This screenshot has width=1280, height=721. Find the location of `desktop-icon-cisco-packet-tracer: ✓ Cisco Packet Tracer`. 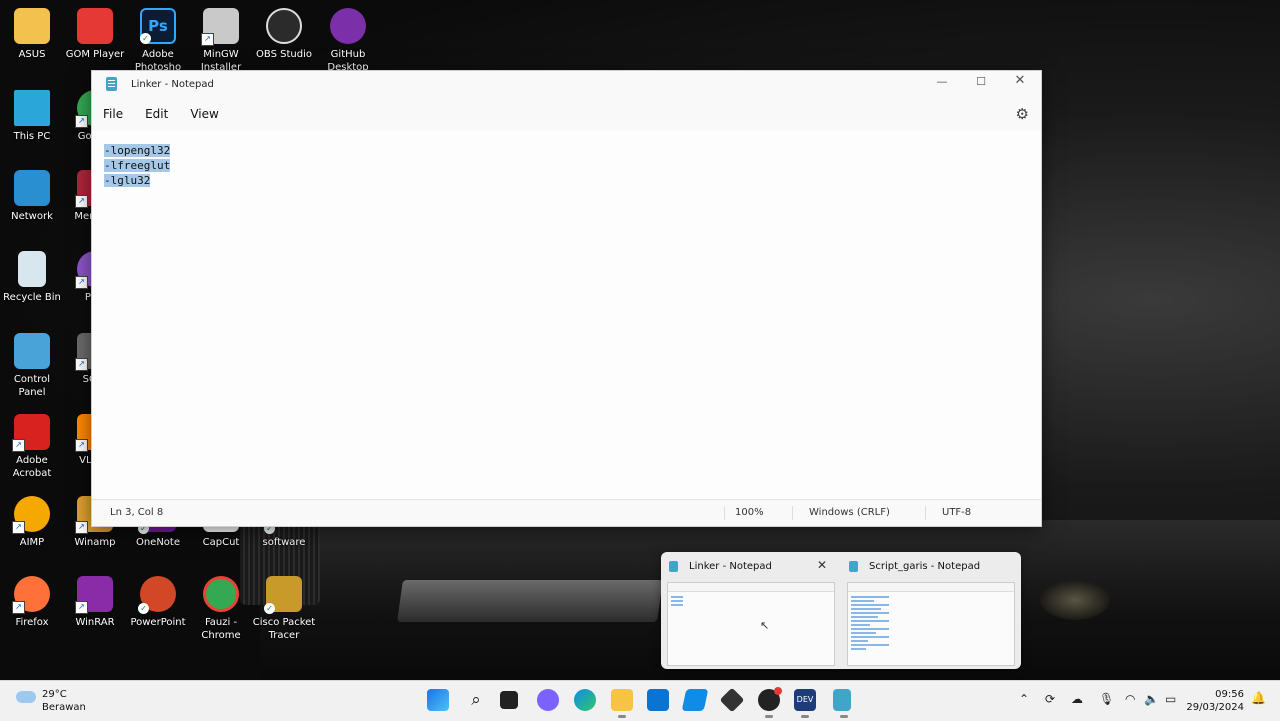

desktop-icon-cisco-packet-tracer: ✓ Cisco Packet Tracer is located at coordinates (284, 609).